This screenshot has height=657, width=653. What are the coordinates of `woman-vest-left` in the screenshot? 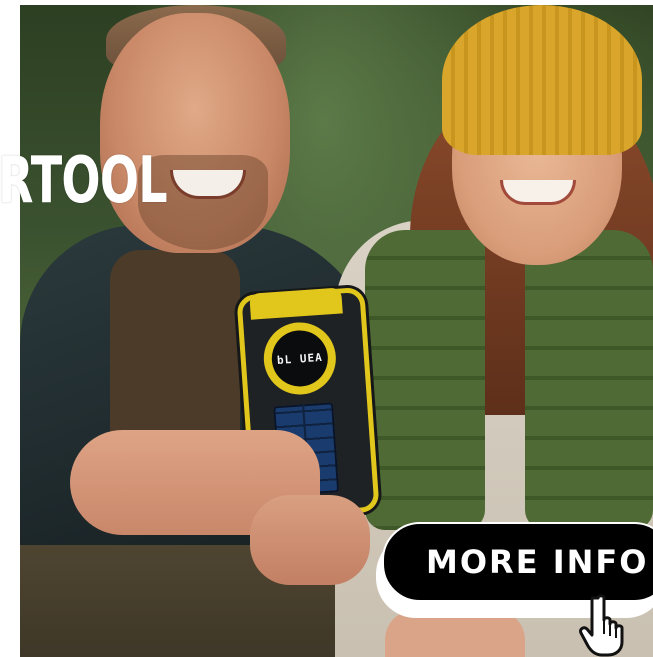 It's located at (425, 380).